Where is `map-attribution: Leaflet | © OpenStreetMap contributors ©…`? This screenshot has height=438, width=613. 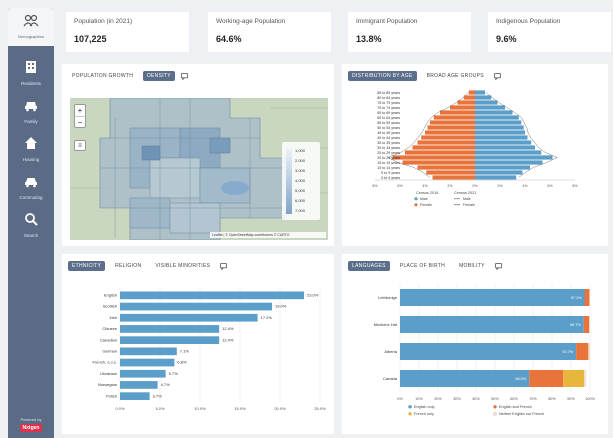
map-attribution: Leaflet | © OpenStreetMap contributors ©… is located at coordinates (268, 235).